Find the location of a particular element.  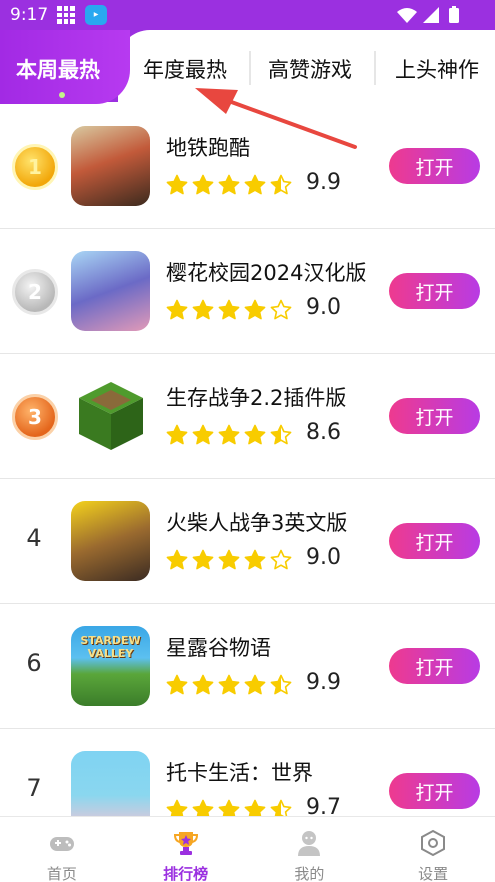

tab-addictive: 上头神作 is located at coordinates (437, 69).